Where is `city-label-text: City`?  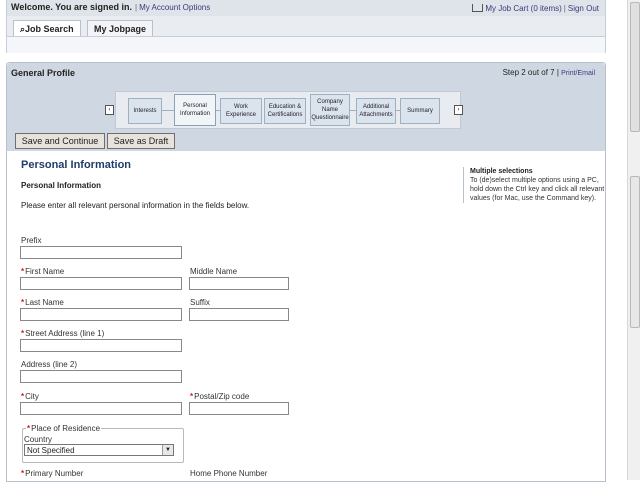
city-label-text: City is located at coordinates (32, 396).